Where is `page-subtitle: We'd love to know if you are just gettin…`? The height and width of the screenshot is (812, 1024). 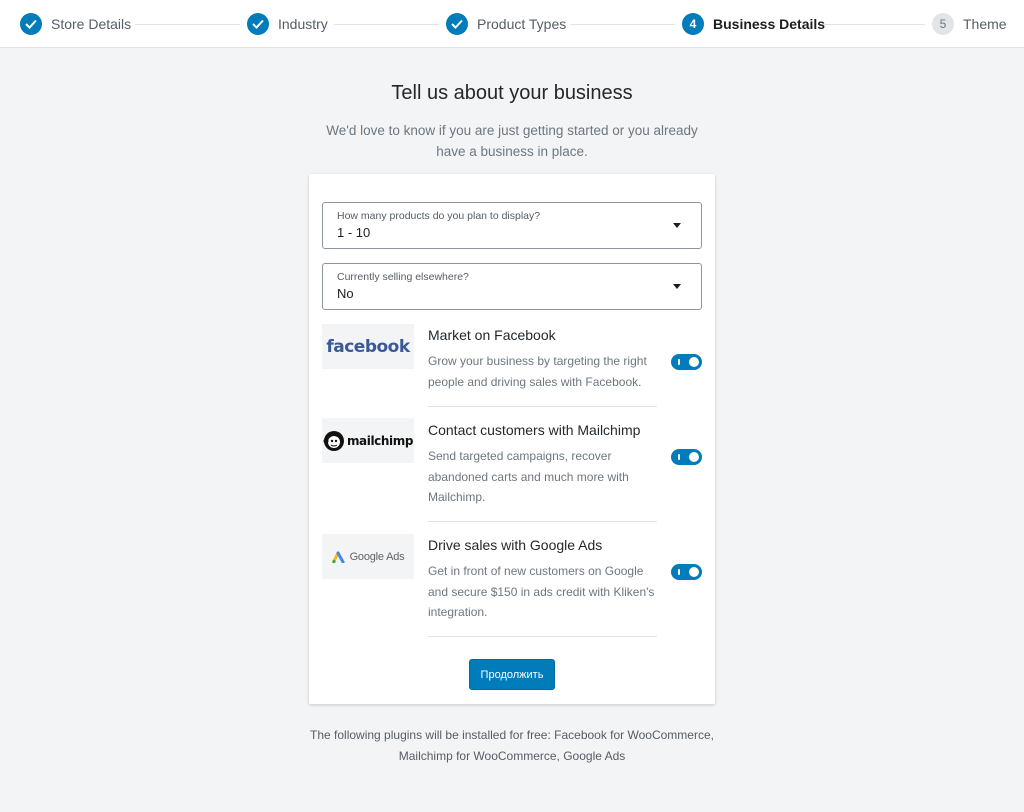
page-subtitle: We'd love to know if you are just gettin… is located at coordinates (512, 141).